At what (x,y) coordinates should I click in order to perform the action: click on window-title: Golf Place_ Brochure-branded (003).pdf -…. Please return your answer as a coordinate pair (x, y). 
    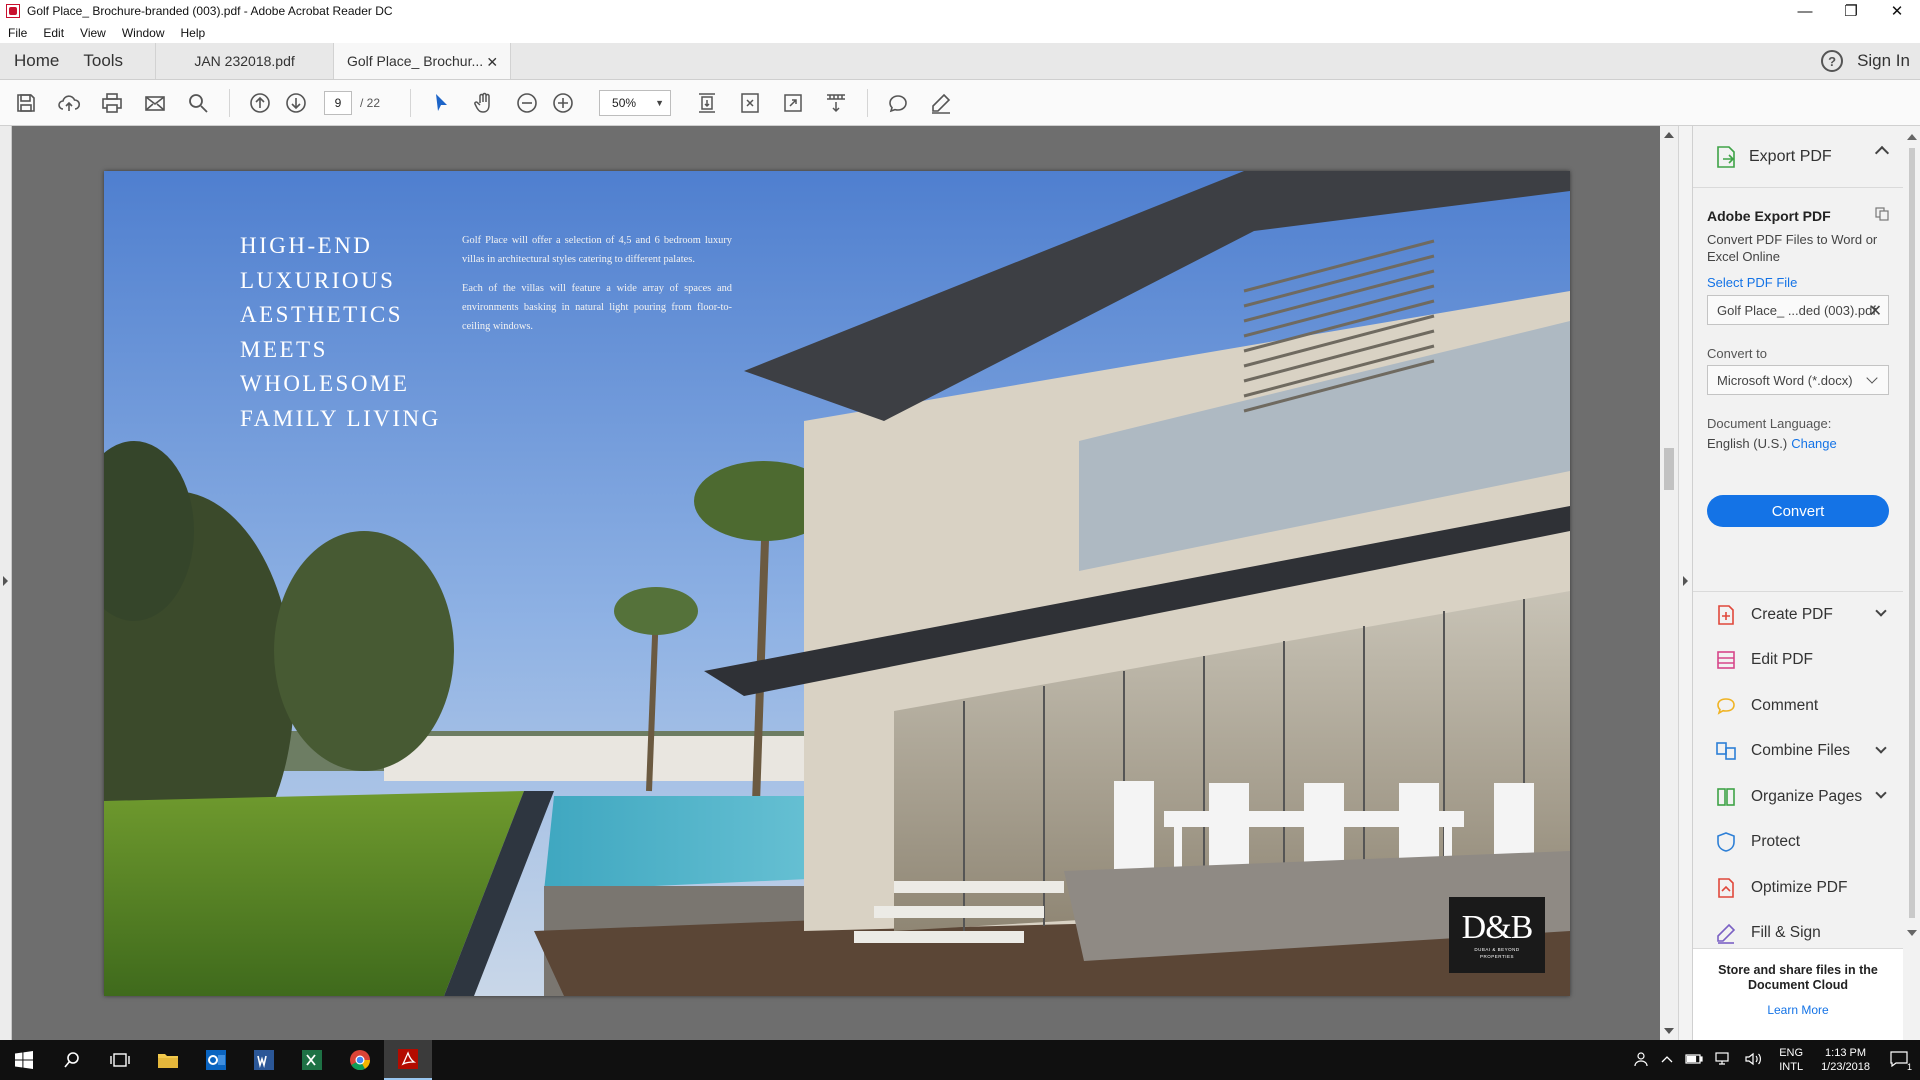
    Looking at the image, I should click on (210, 11).